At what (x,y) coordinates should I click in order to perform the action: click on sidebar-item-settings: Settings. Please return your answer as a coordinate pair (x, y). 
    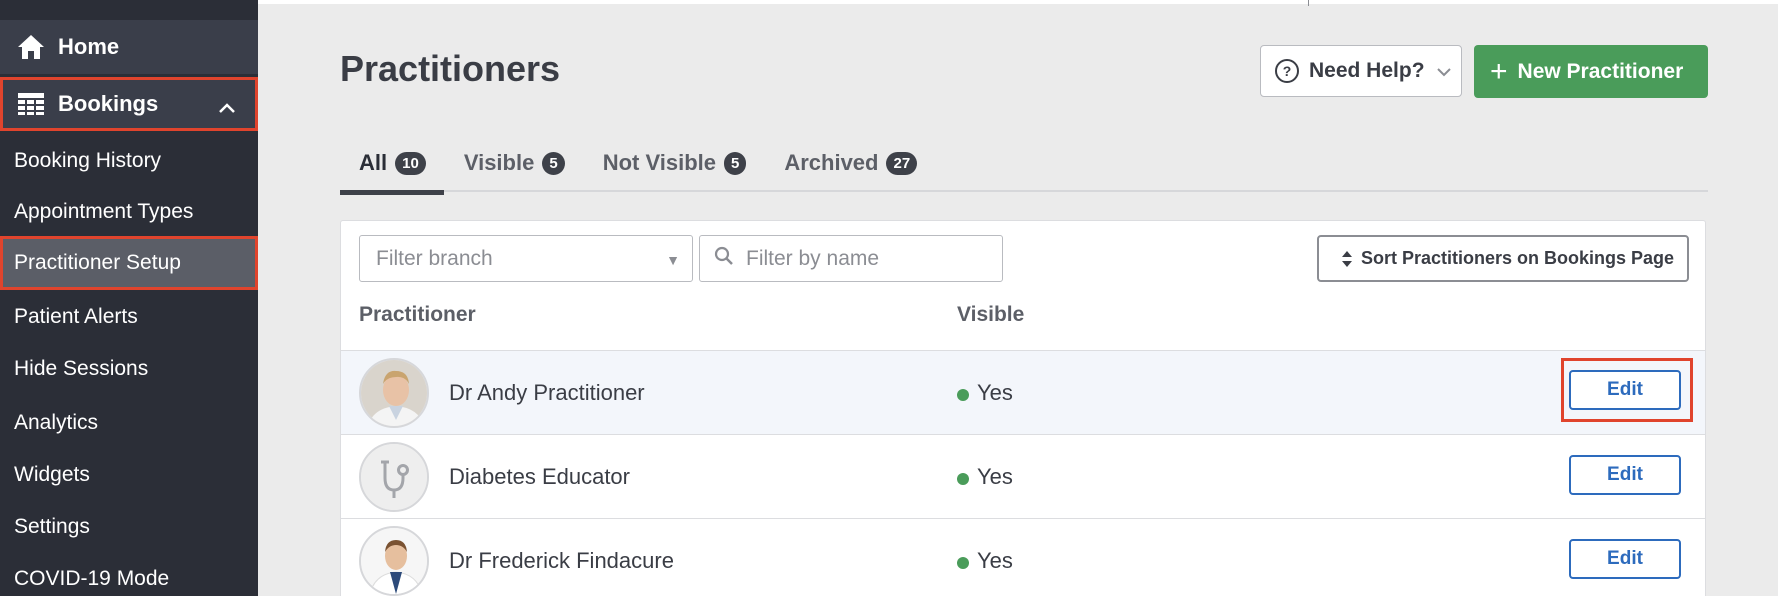
    Looking at the image, I should click on (129, 527).